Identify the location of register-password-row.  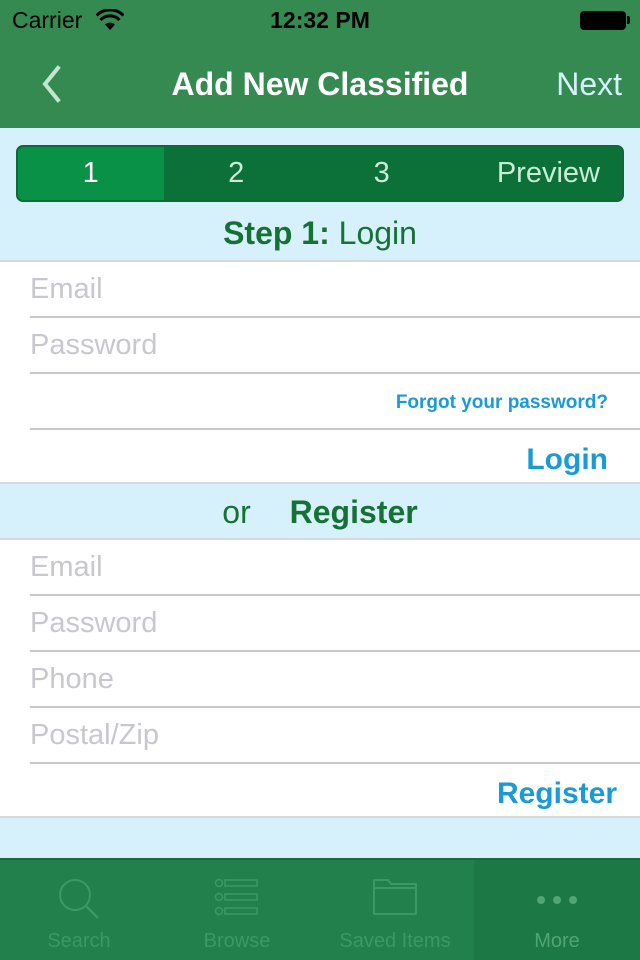
(335, 624).